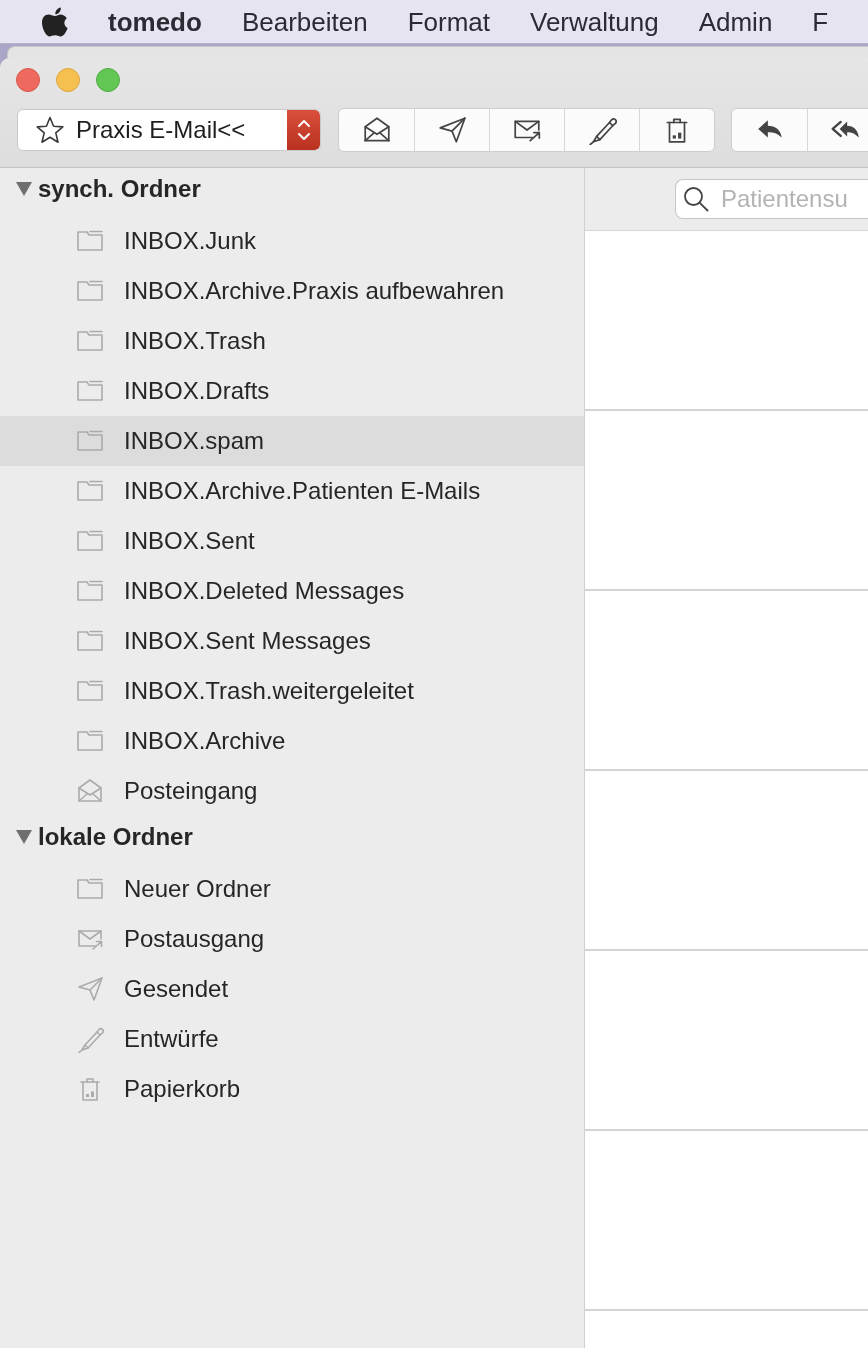  What do you see at coordinates (50, 130) in the screenshot?
I see `star-icon` at bounding box center [50, 130].